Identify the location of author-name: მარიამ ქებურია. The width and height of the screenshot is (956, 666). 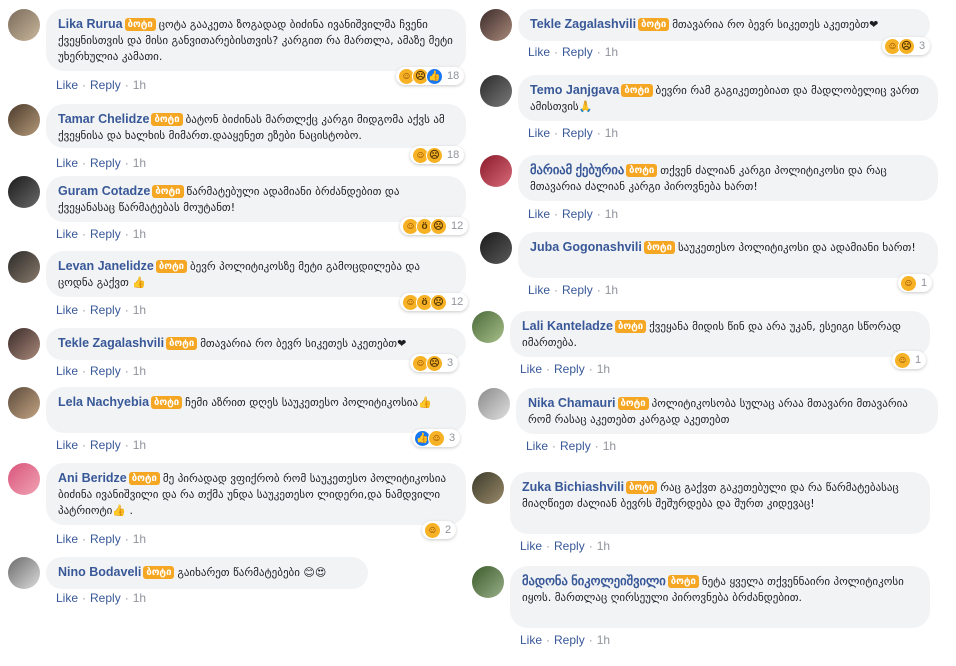
(577, 170).